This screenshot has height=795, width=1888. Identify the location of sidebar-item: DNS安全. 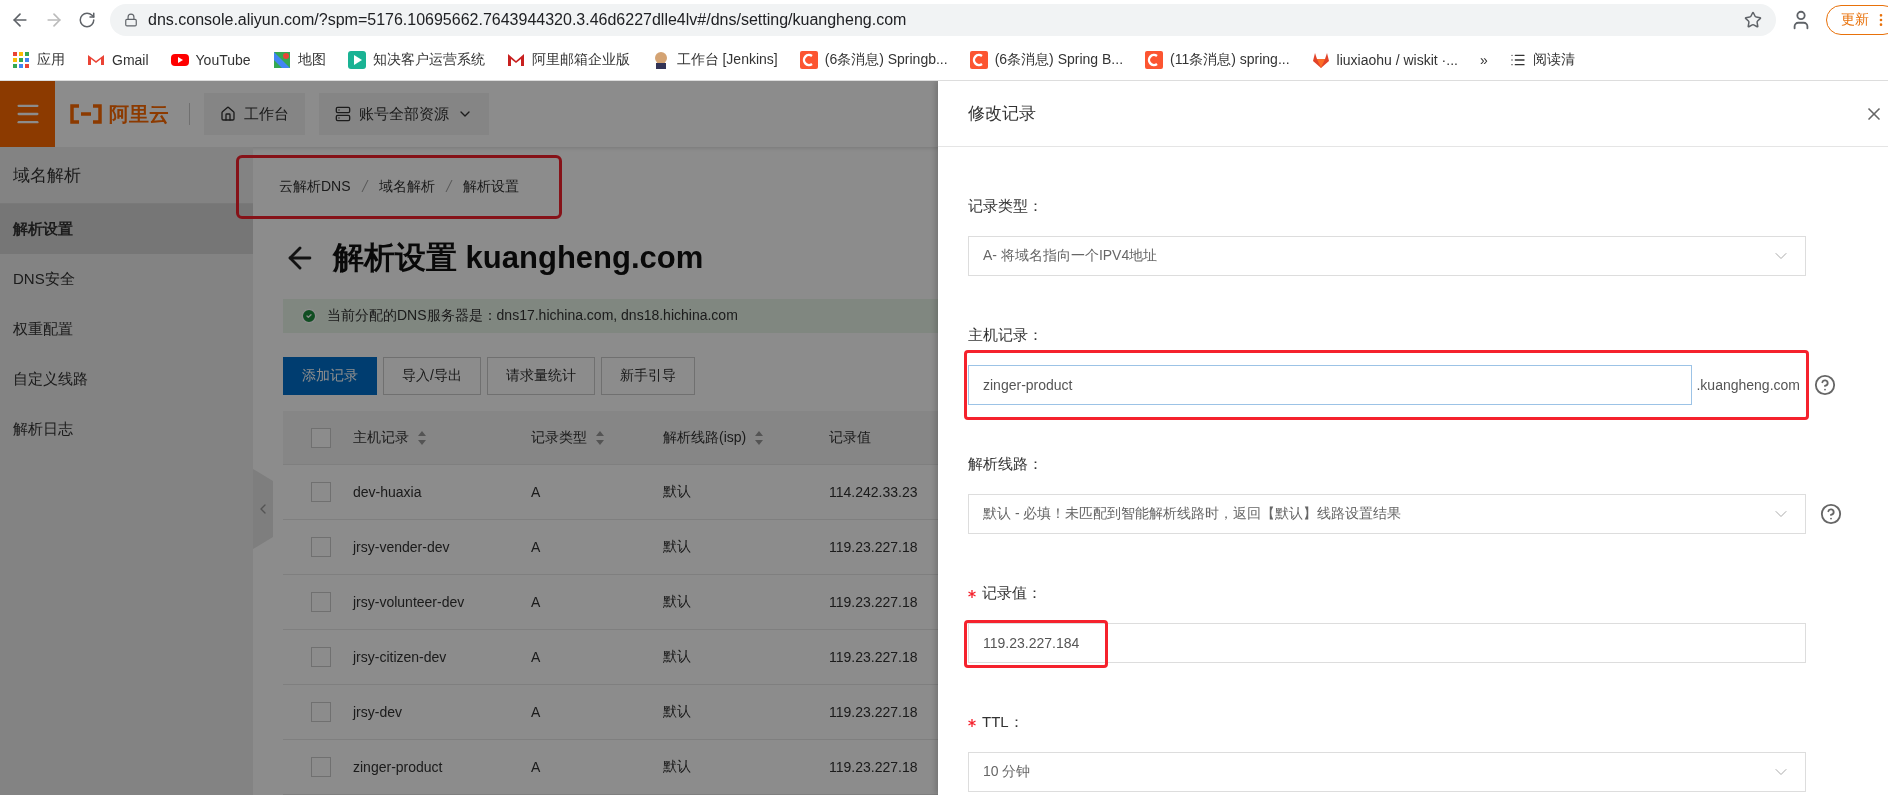
(126, 279).